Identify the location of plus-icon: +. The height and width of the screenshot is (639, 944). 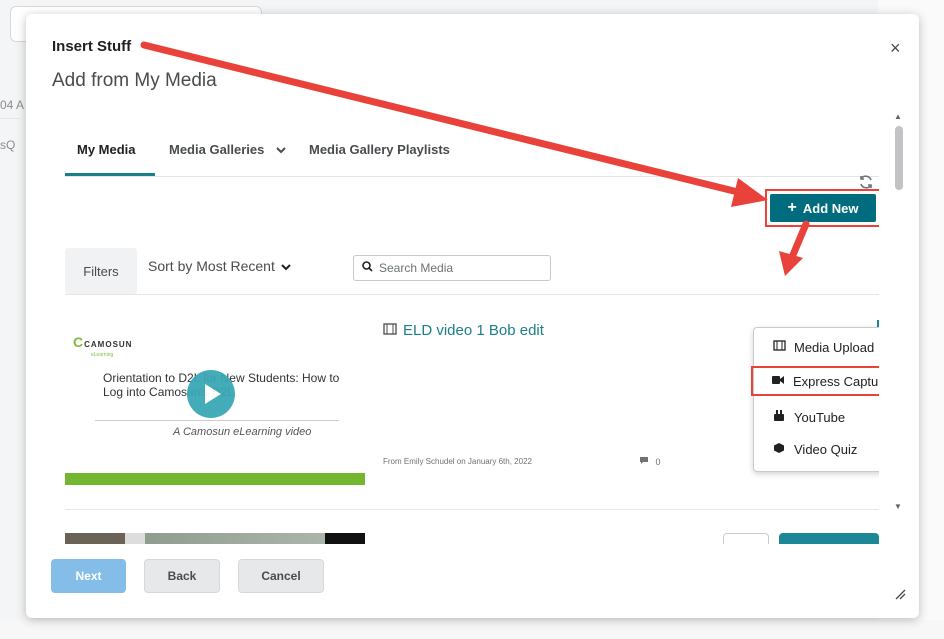
(792, 207).